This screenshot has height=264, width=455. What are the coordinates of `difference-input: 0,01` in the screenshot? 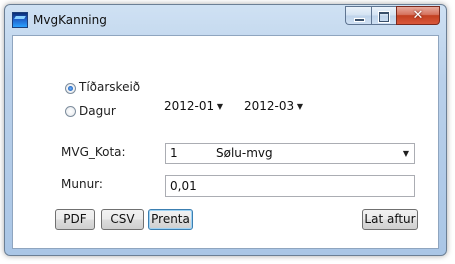 It's located at (290, 186).